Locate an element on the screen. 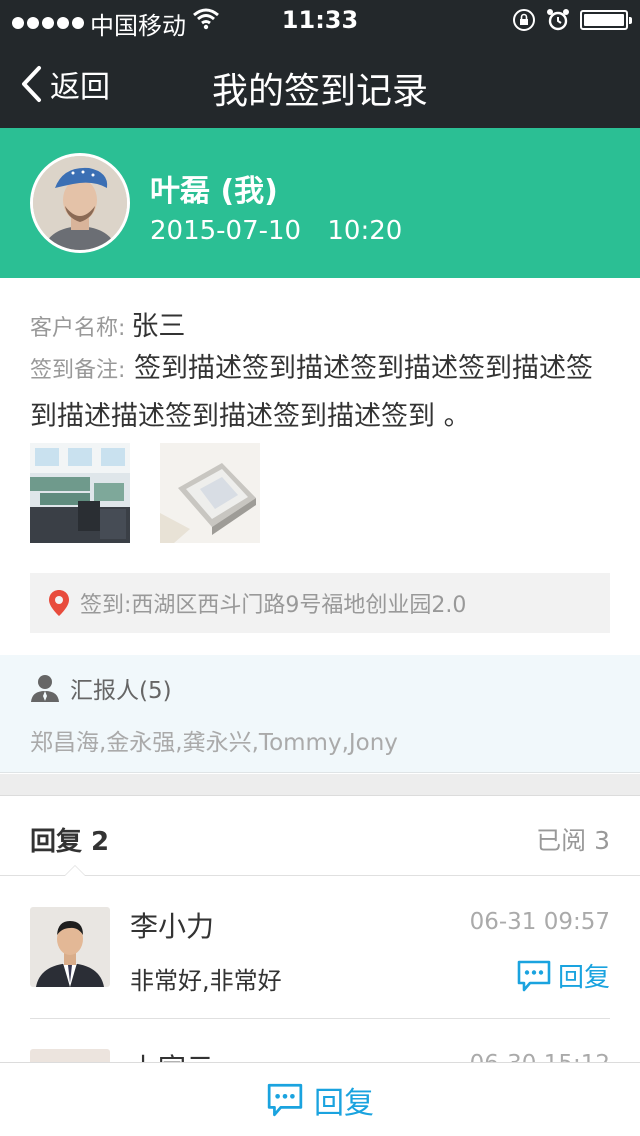  tab-indicator is located at coordinates (75, 870).